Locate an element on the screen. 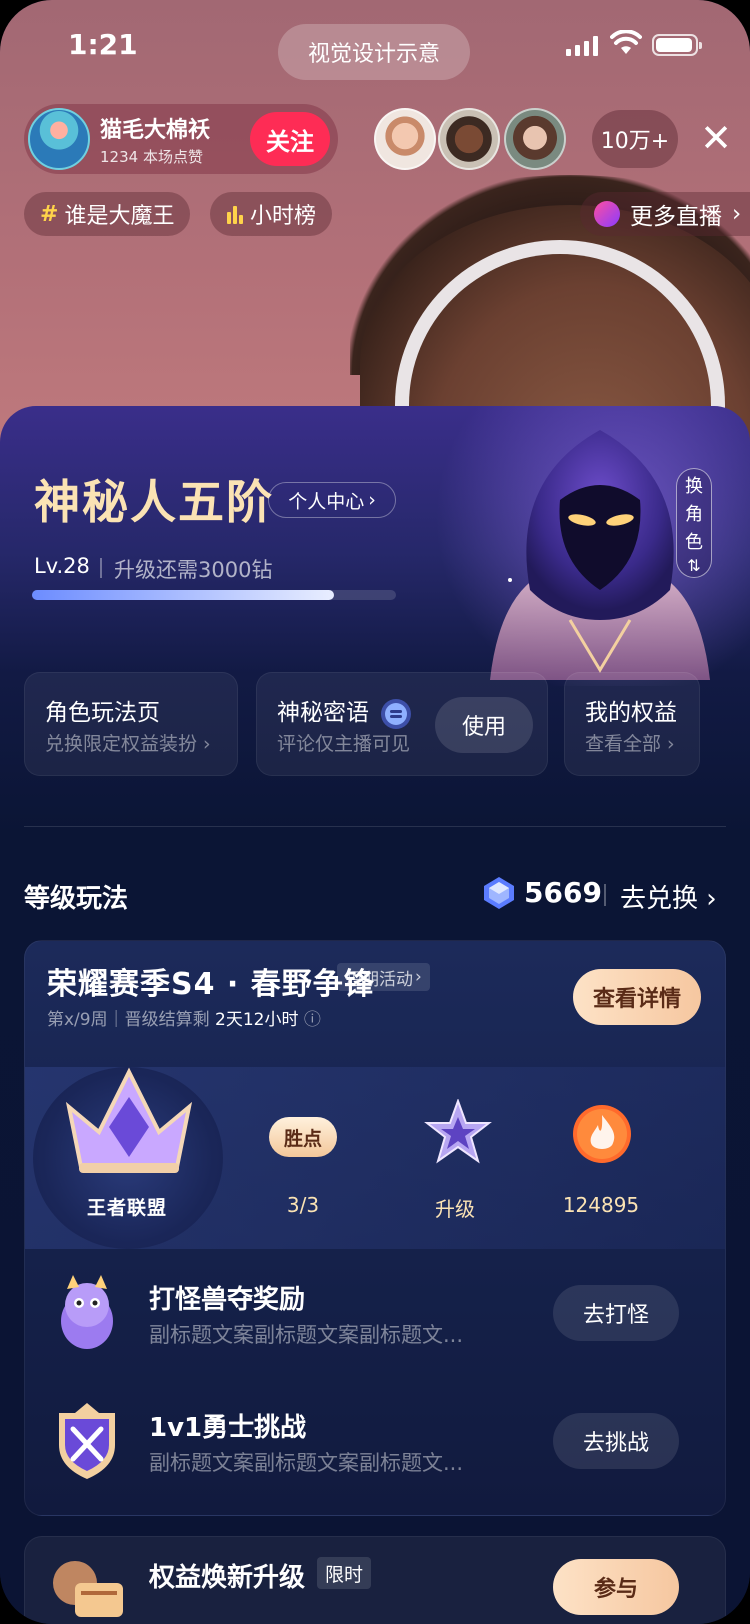 The height and width of the screenshot is (1624, 750). role-play-card: 角色玩法页 兑换限定权益装扮 › is located at coordinates (131, 724).